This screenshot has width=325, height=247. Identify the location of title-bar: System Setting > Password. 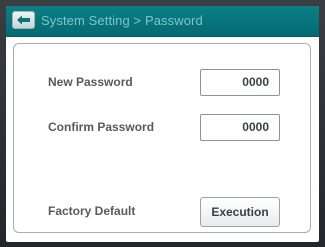
(162, 21).